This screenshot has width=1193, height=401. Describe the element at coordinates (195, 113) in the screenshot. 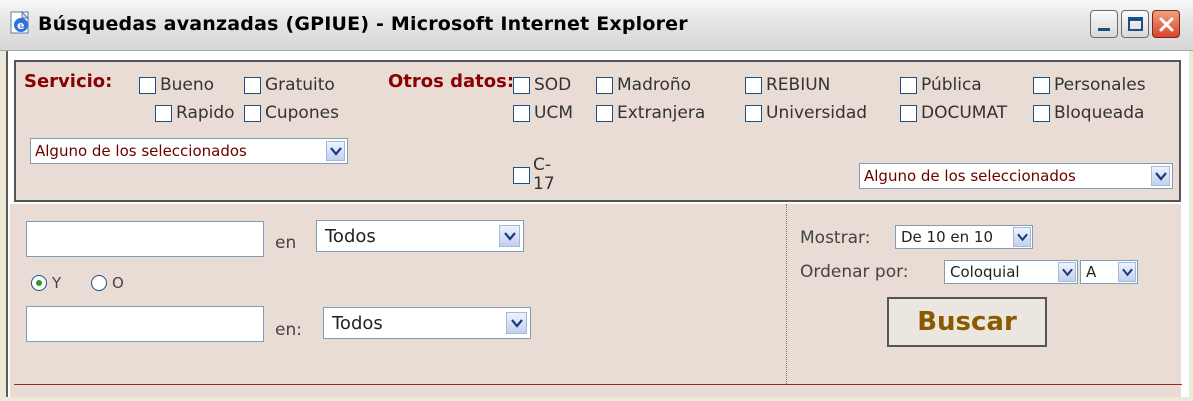

I see `checkbox-rapido: Rapido` at that location.